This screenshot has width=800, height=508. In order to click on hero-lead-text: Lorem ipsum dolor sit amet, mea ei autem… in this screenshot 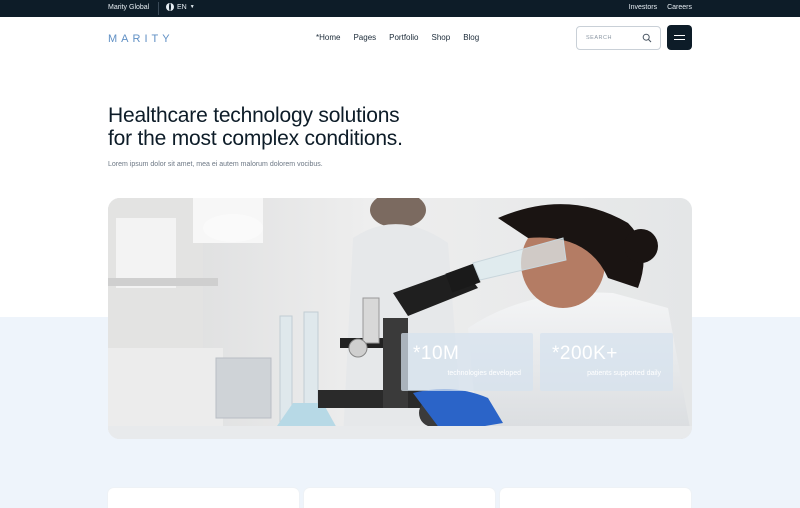, I will do `click(215, 164)`.